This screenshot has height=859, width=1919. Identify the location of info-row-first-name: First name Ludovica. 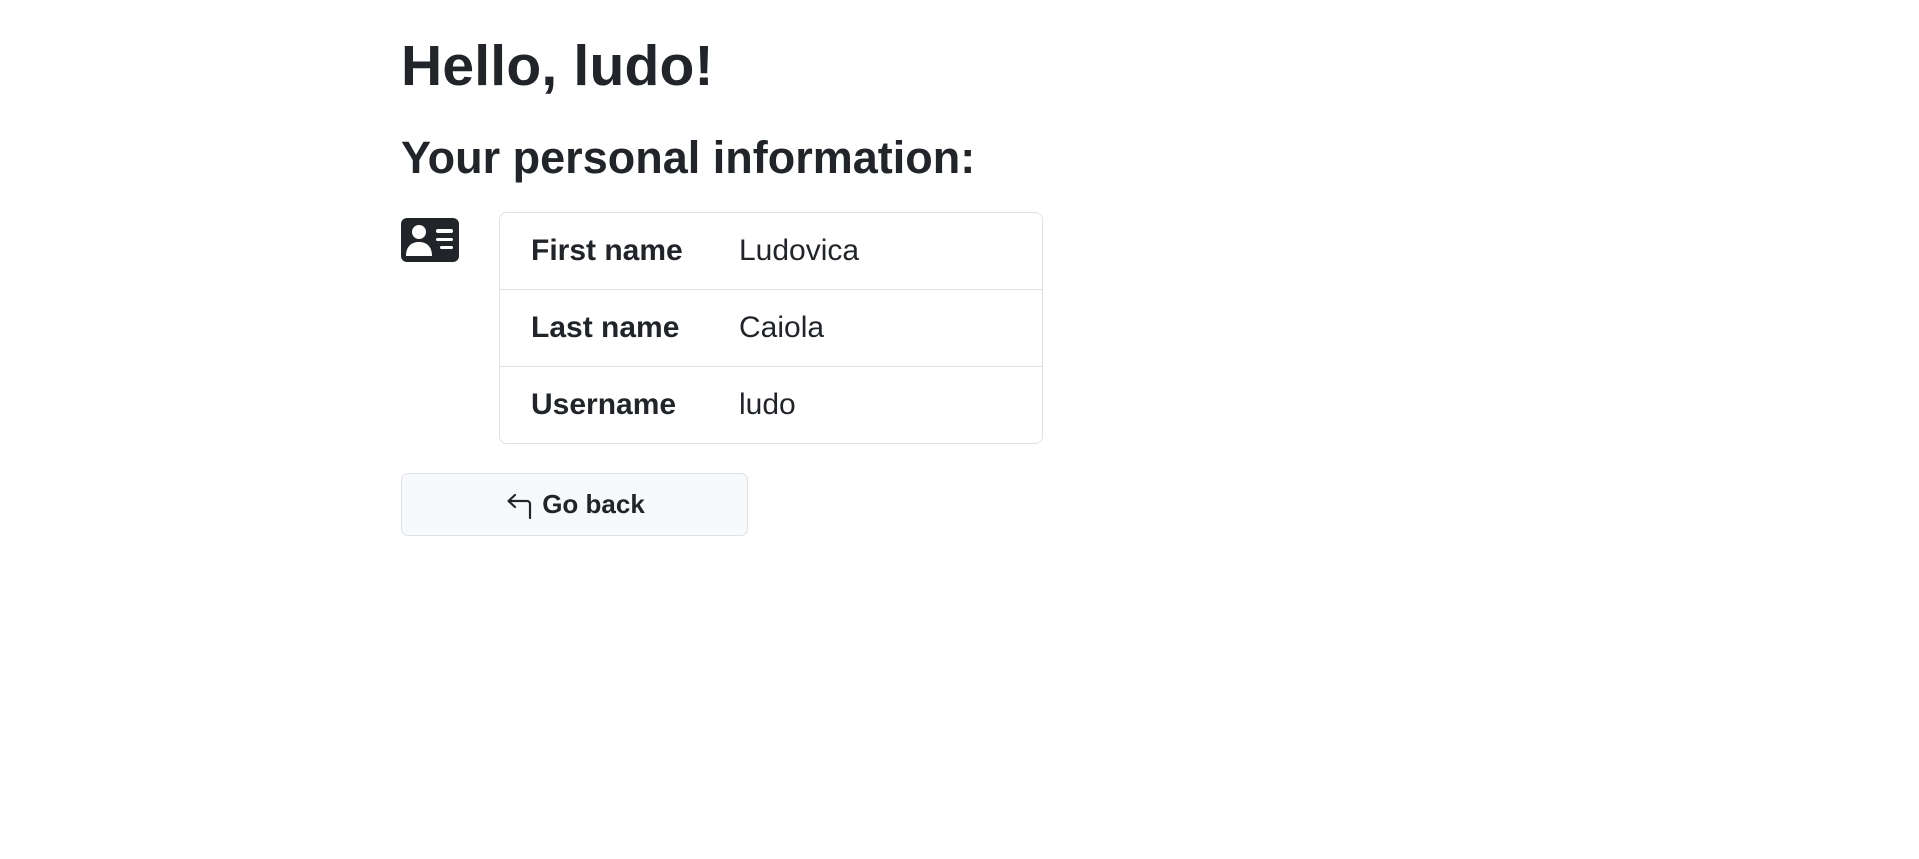
(771, 251).